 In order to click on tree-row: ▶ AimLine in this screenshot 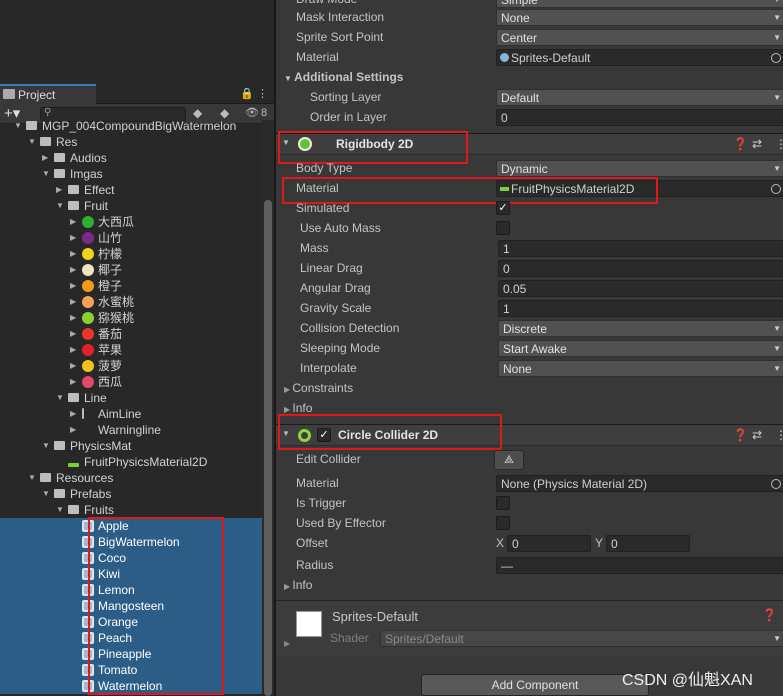, I will do `click(131, 414)`.